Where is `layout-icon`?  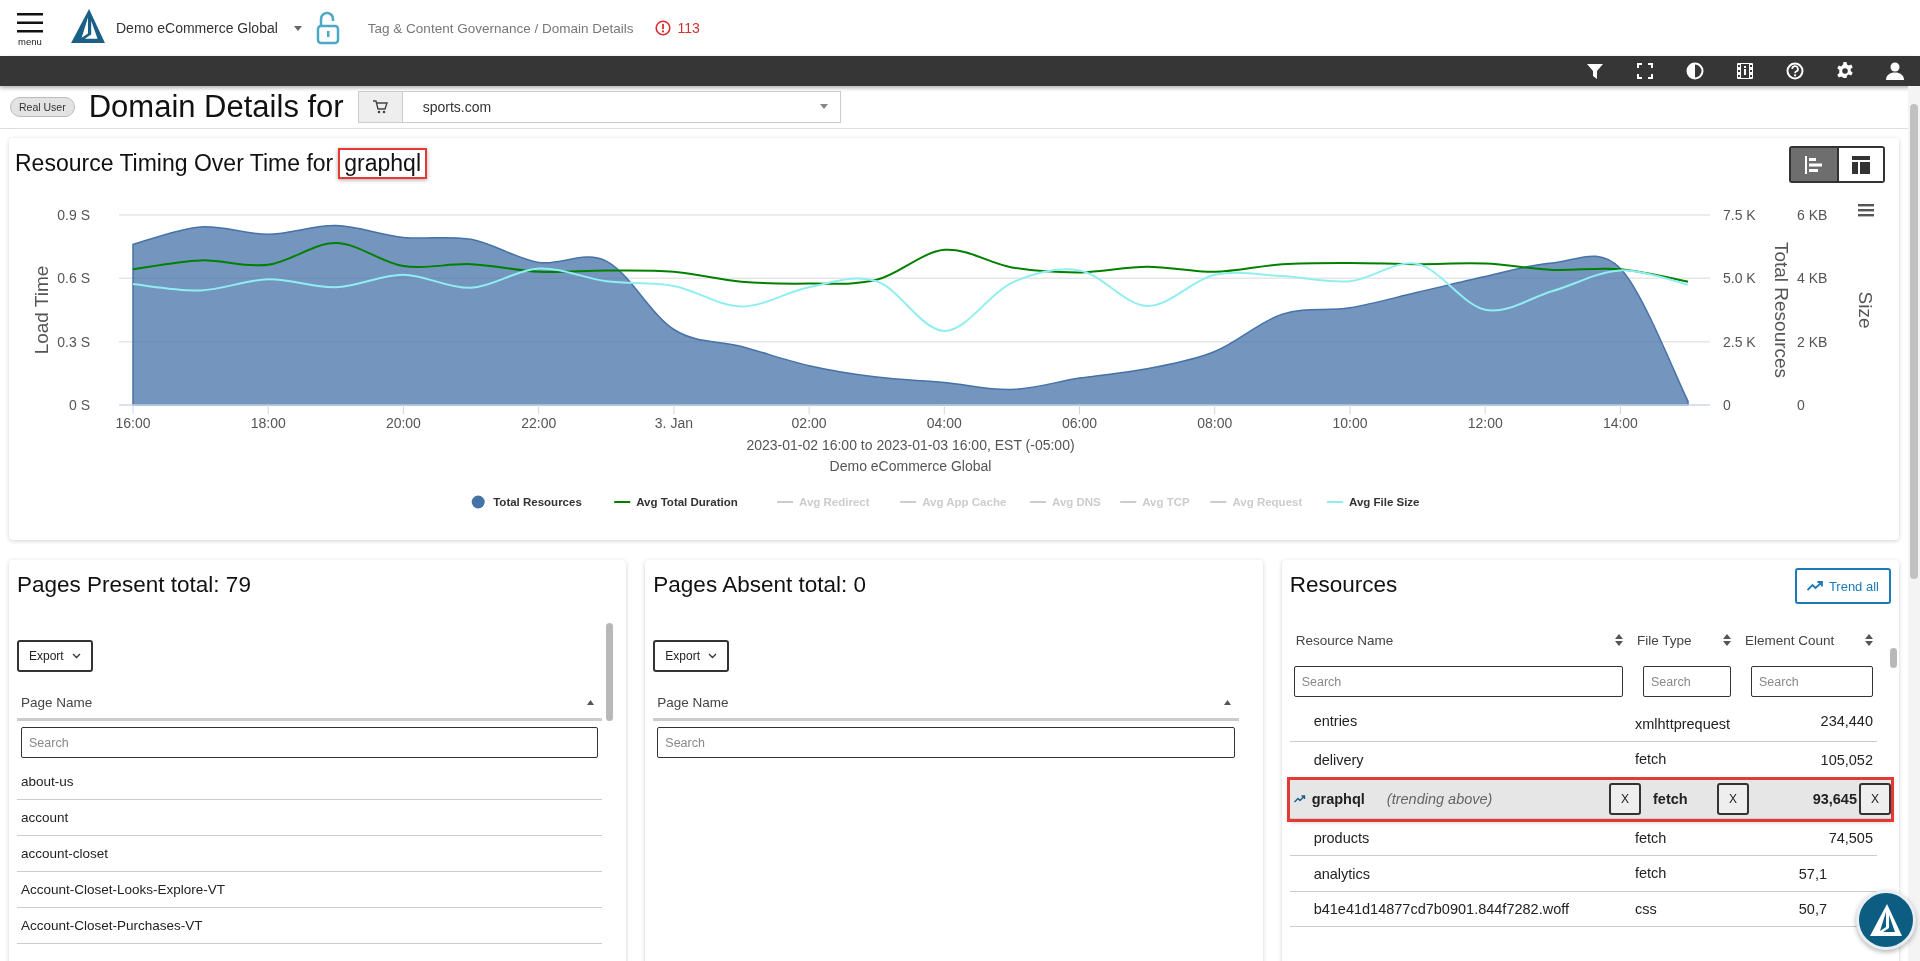
layout-icon is located at coordinates (1861, 164).